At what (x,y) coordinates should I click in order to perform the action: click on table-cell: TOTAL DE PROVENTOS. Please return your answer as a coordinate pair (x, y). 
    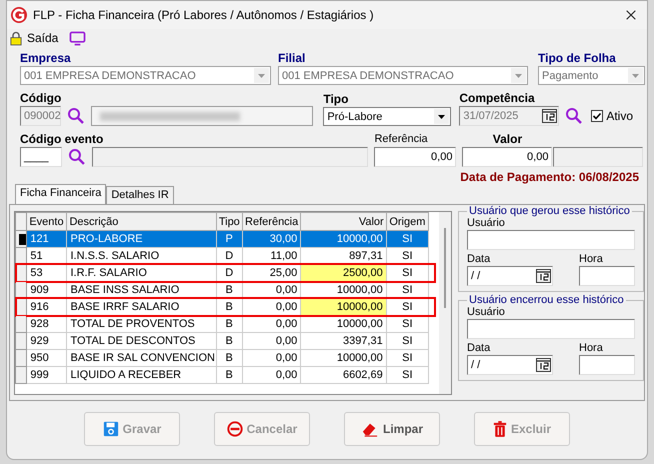
    Looking at the image, I should click on (141, 324).